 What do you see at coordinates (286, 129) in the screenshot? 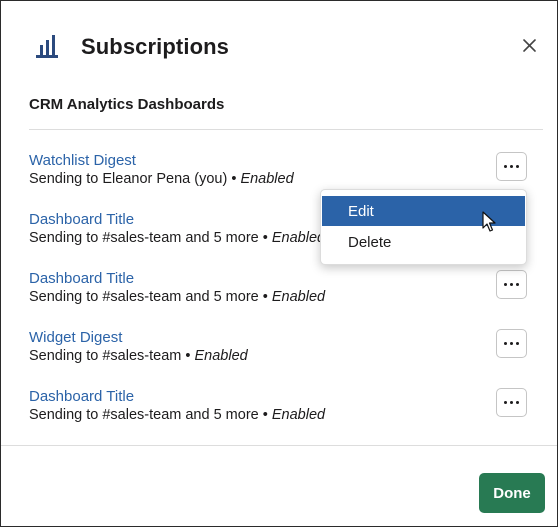
I see `header-divider` at bounding box center [286, 129].